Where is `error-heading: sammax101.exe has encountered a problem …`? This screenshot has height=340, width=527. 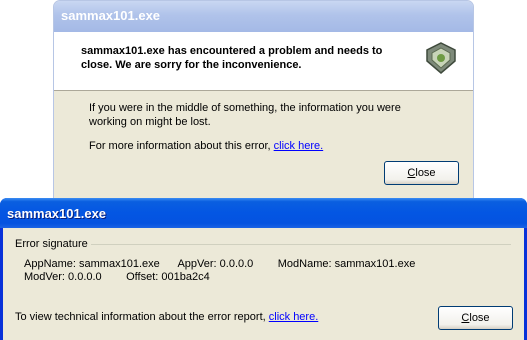 error-heading: sammax101.exe has encountered a problem … is located at coordinates (232, 58).